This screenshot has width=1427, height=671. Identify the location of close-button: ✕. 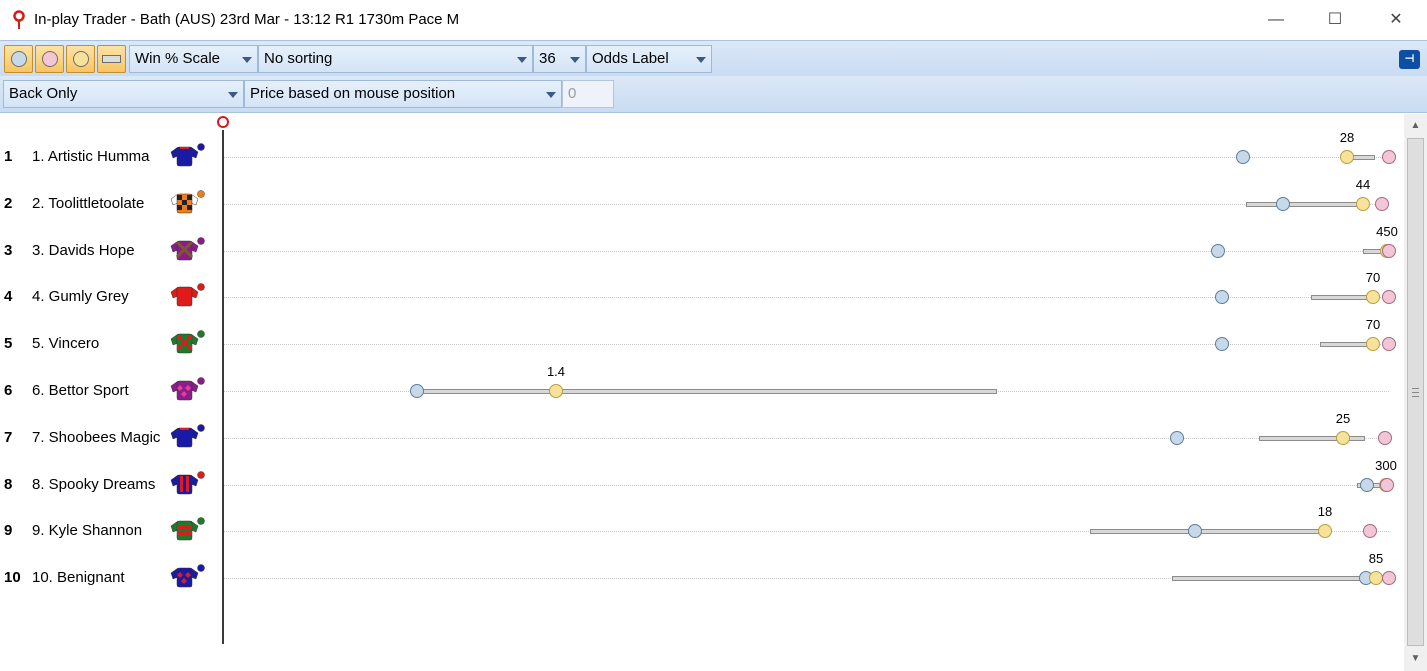
(1396, 20).